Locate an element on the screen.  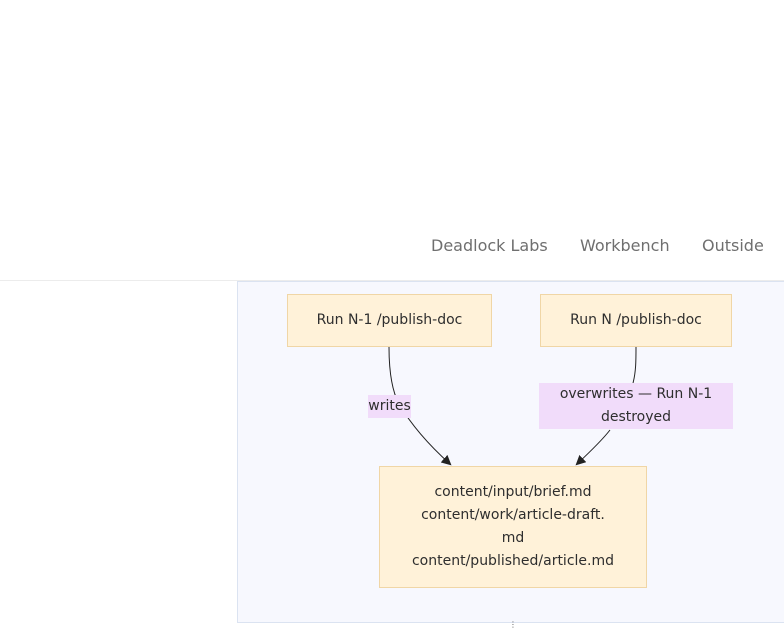
content-file-published: content/published/article.md is located at coordinates (512, 561).